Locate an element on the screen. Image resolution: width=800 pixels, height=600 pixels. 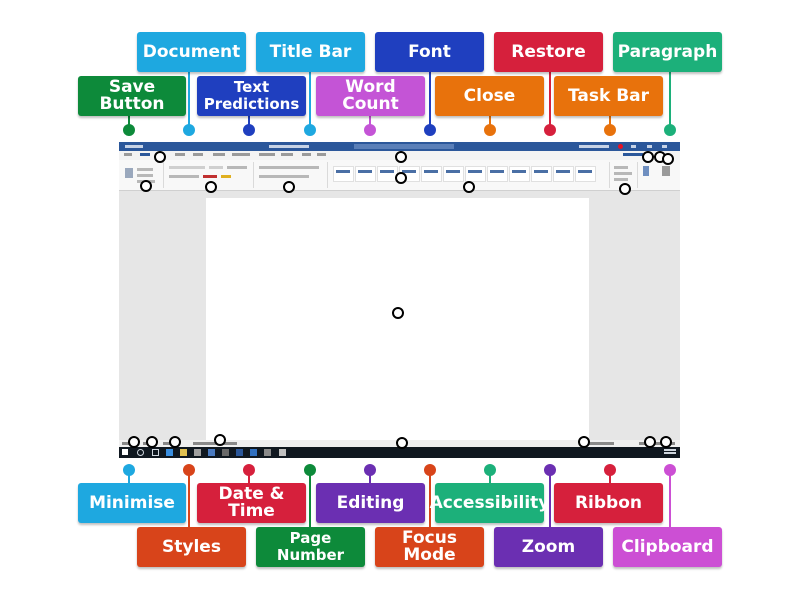
pin-document is located at coordinates (160, 157).